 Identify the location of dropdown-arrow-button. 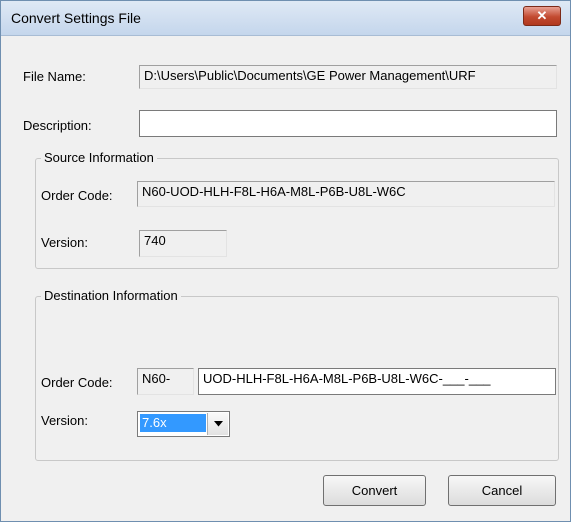
(217, 424).